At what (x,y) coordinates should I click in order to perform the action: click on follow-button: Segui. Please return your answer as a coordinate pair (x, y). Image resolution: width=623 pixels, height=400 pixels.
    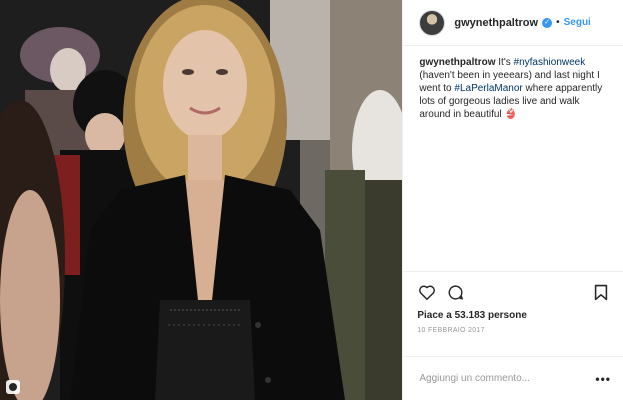
    Looking at the image, I should click on (577, 22).